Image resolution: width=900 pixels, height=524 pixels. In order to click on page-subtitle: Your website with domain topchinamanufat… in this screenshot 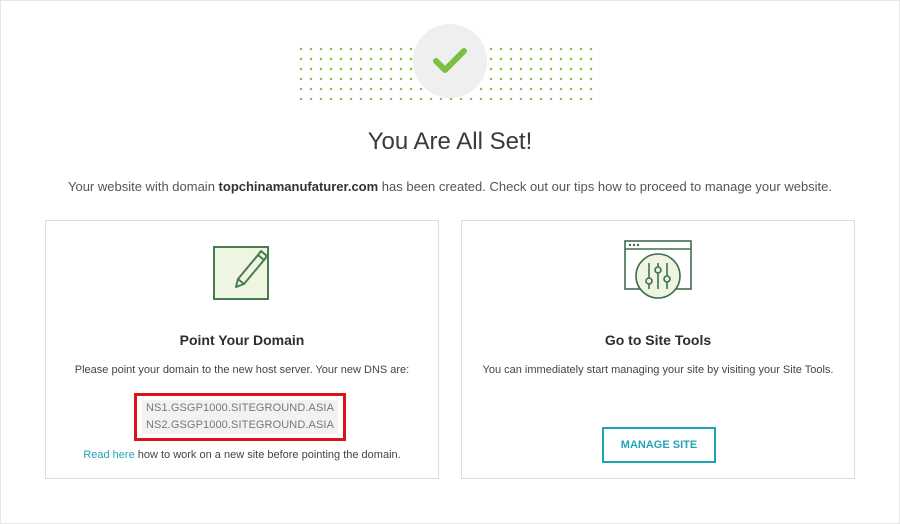, I will do `click(450, 186)`.